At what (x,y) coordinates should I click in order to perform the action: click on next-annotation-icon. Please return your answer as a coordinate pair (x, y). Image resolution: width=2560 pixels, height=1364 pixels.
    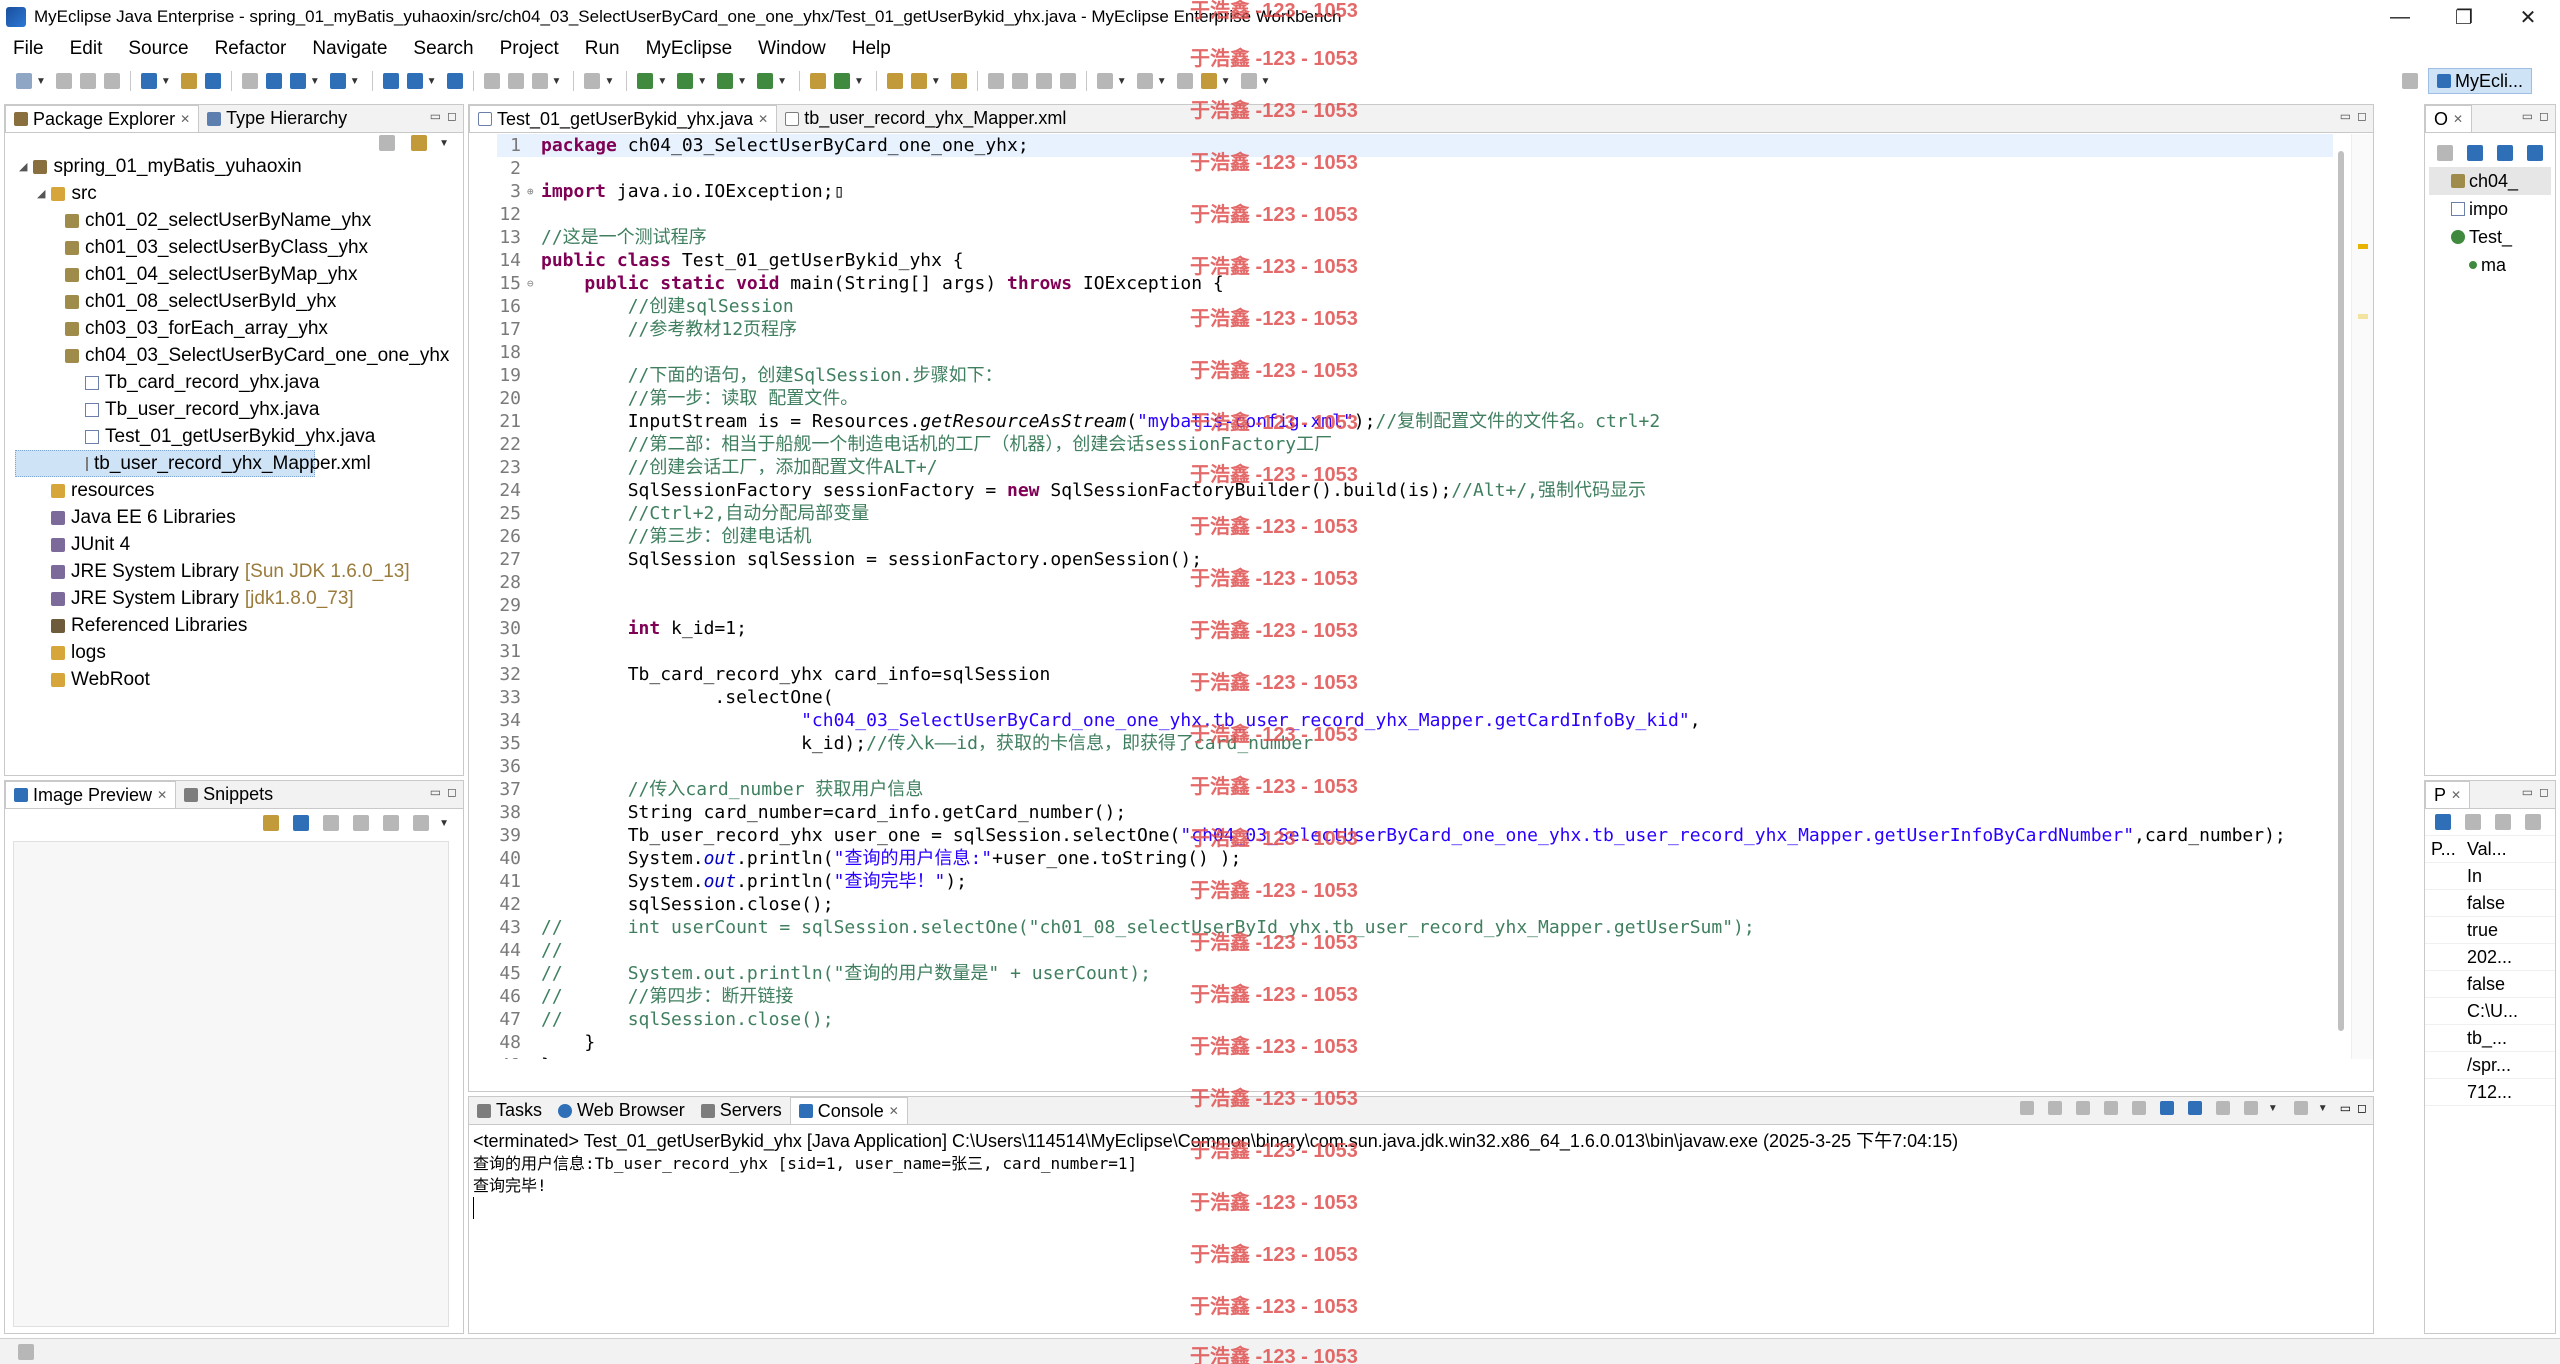
    Looking at the image, I should click on (1104, 81).